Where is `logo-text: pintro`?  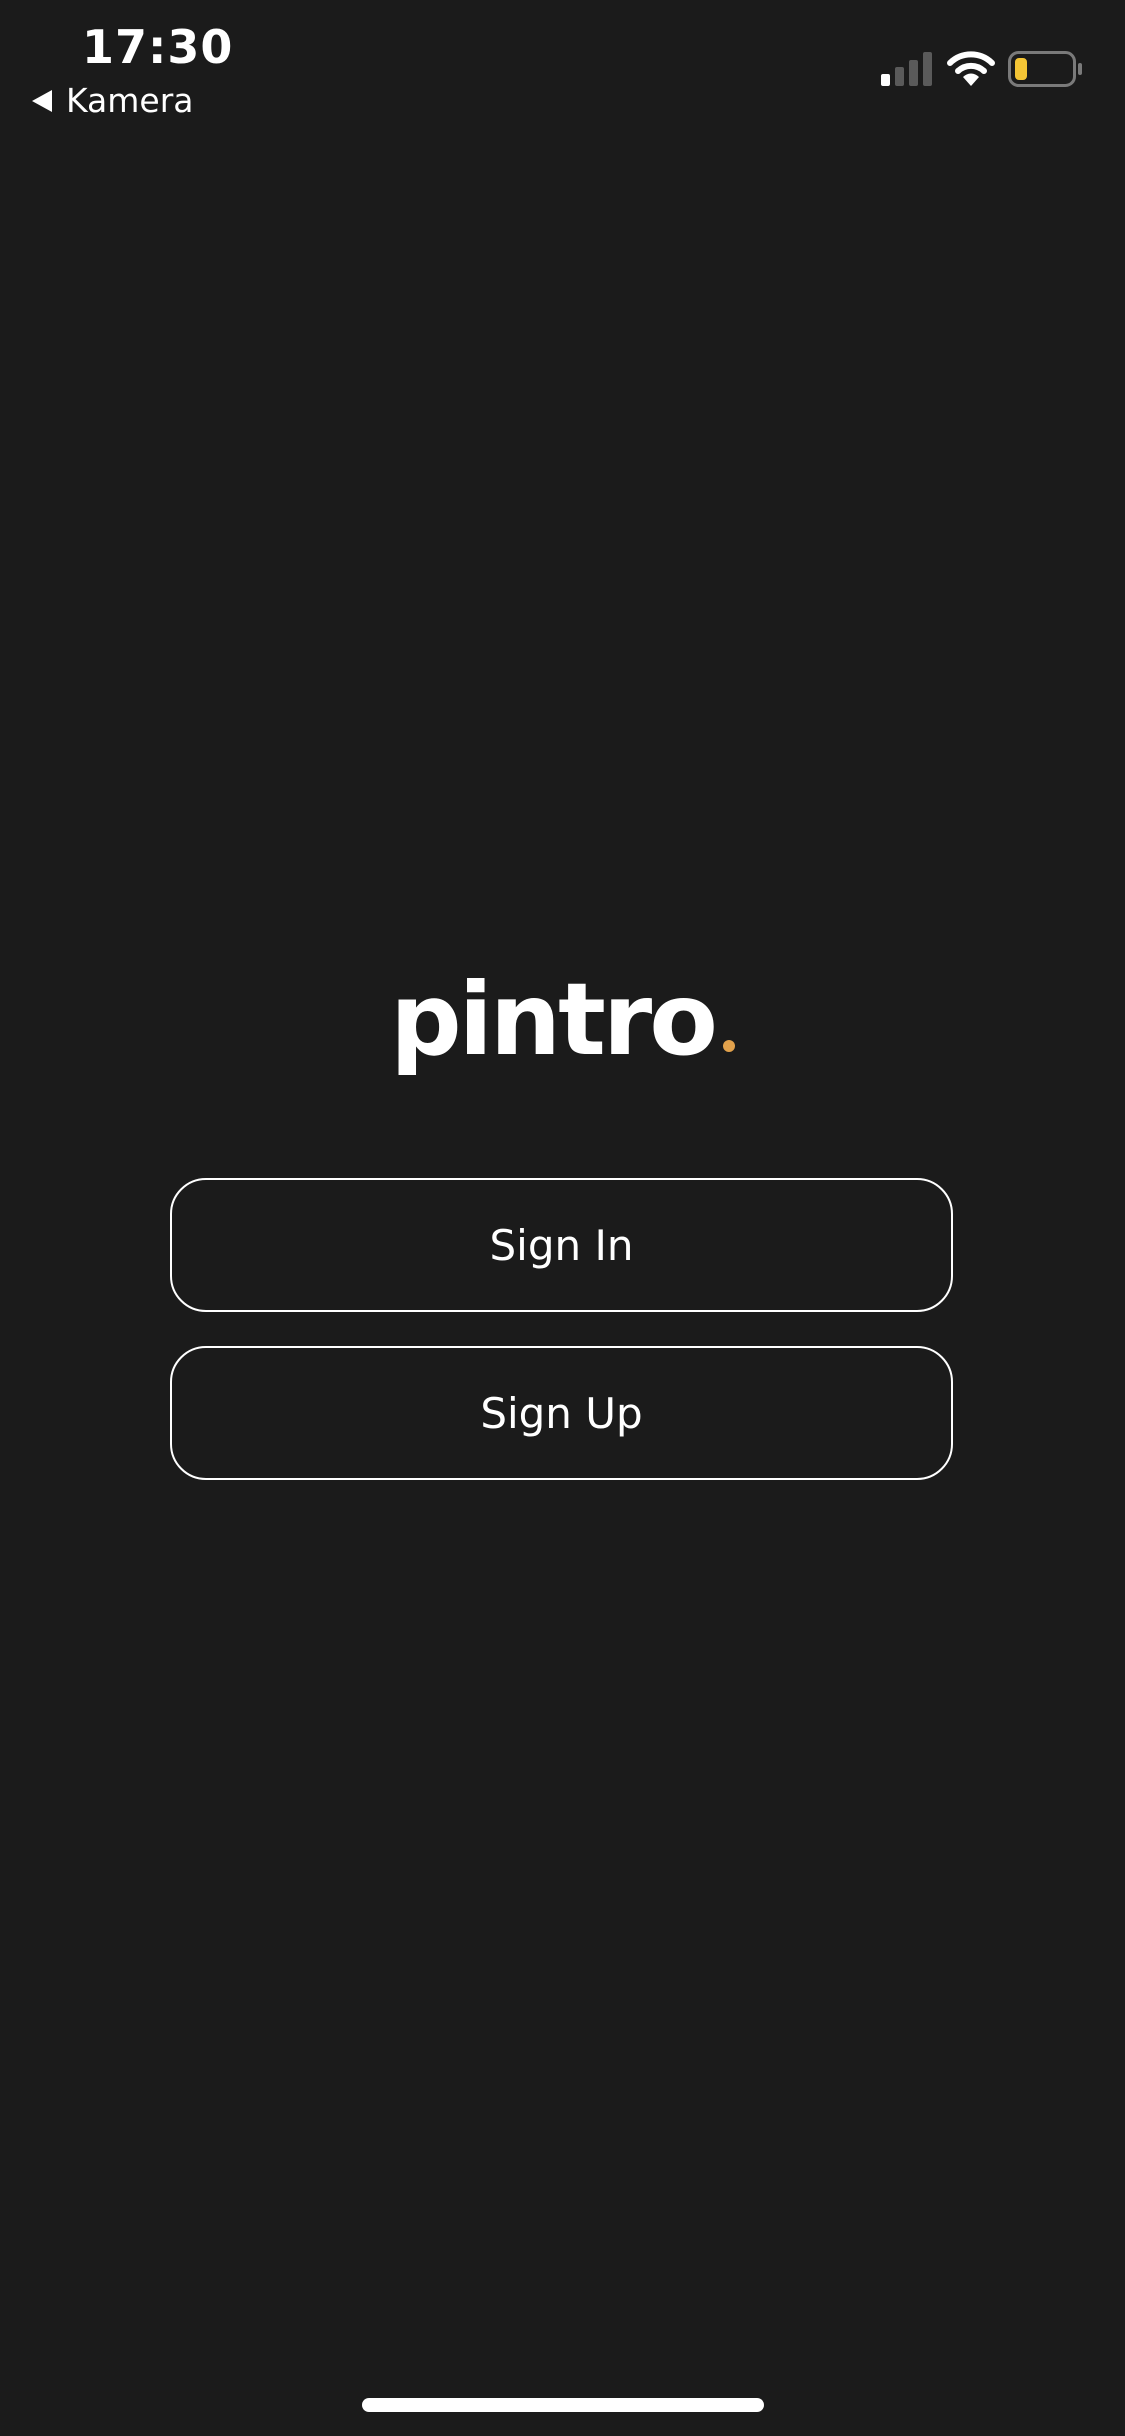 logo-text: pintro is located at coordinates (554, 1019).